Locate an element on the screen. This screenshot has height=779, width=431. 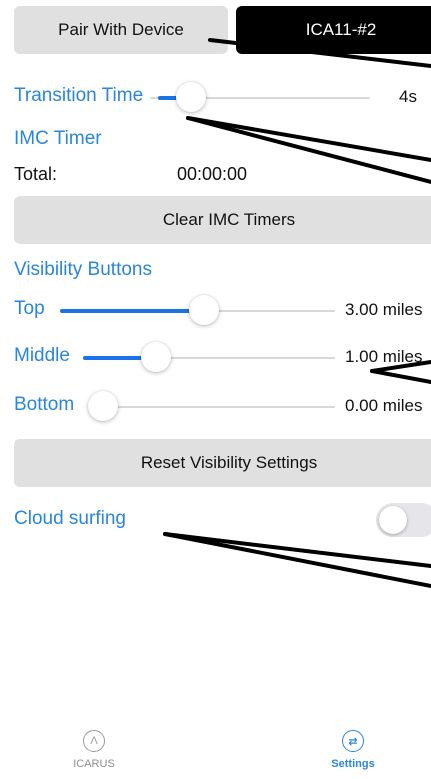
chevron-up-circle-icon: Λ is located at coordinates (94, 741).